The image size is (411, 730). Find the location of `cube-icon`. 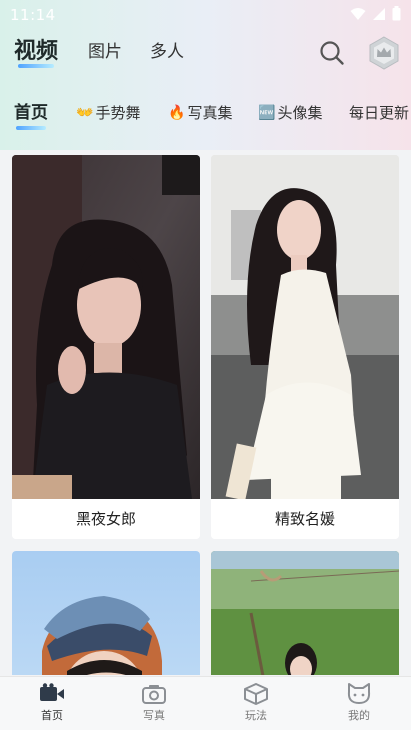

cube-icon is located at coordinates (256, 694).